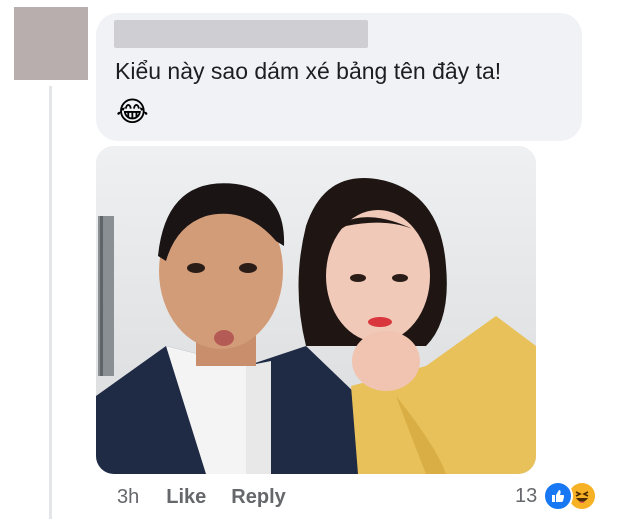 Image resolution: width=620 pixels, height=519 pixels. I want to click on comment-actions: 3h Like Reply, so click(201, 497).